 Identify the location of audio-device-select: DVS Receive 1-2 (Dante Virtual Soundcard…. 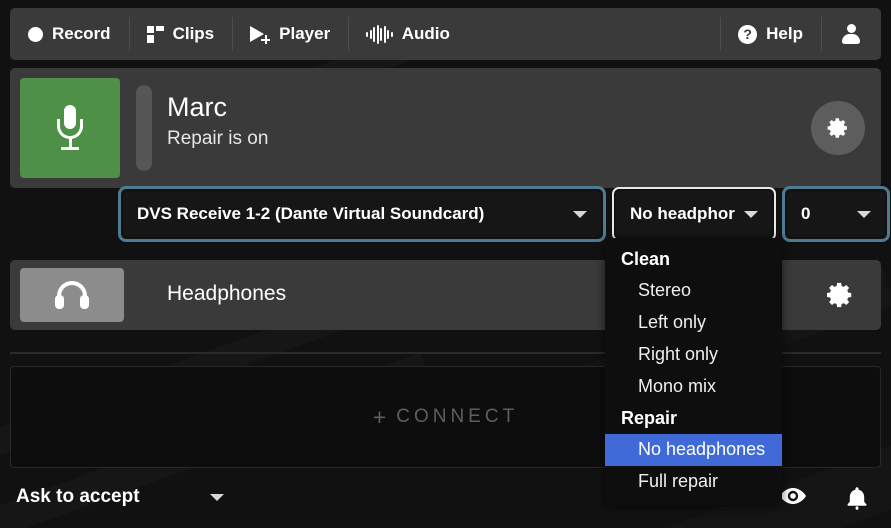
(362, 214).